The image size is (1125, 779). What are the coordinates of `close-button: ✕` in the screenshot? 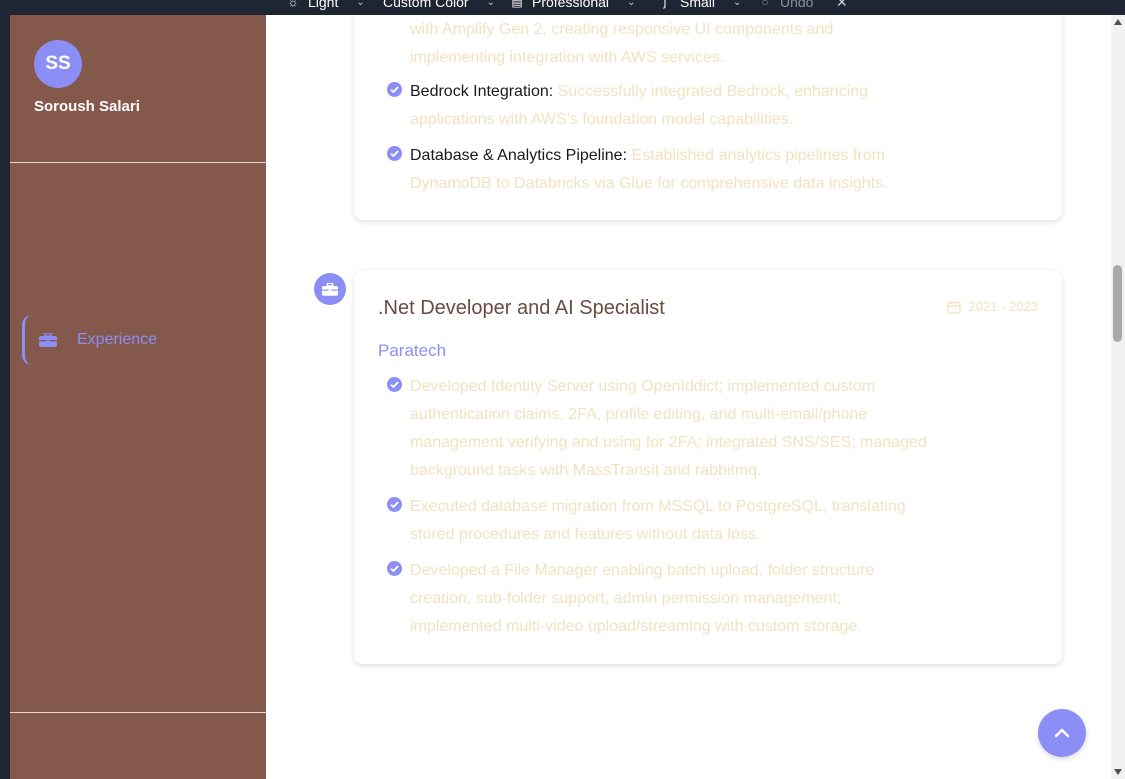 It's located at (842, 6).